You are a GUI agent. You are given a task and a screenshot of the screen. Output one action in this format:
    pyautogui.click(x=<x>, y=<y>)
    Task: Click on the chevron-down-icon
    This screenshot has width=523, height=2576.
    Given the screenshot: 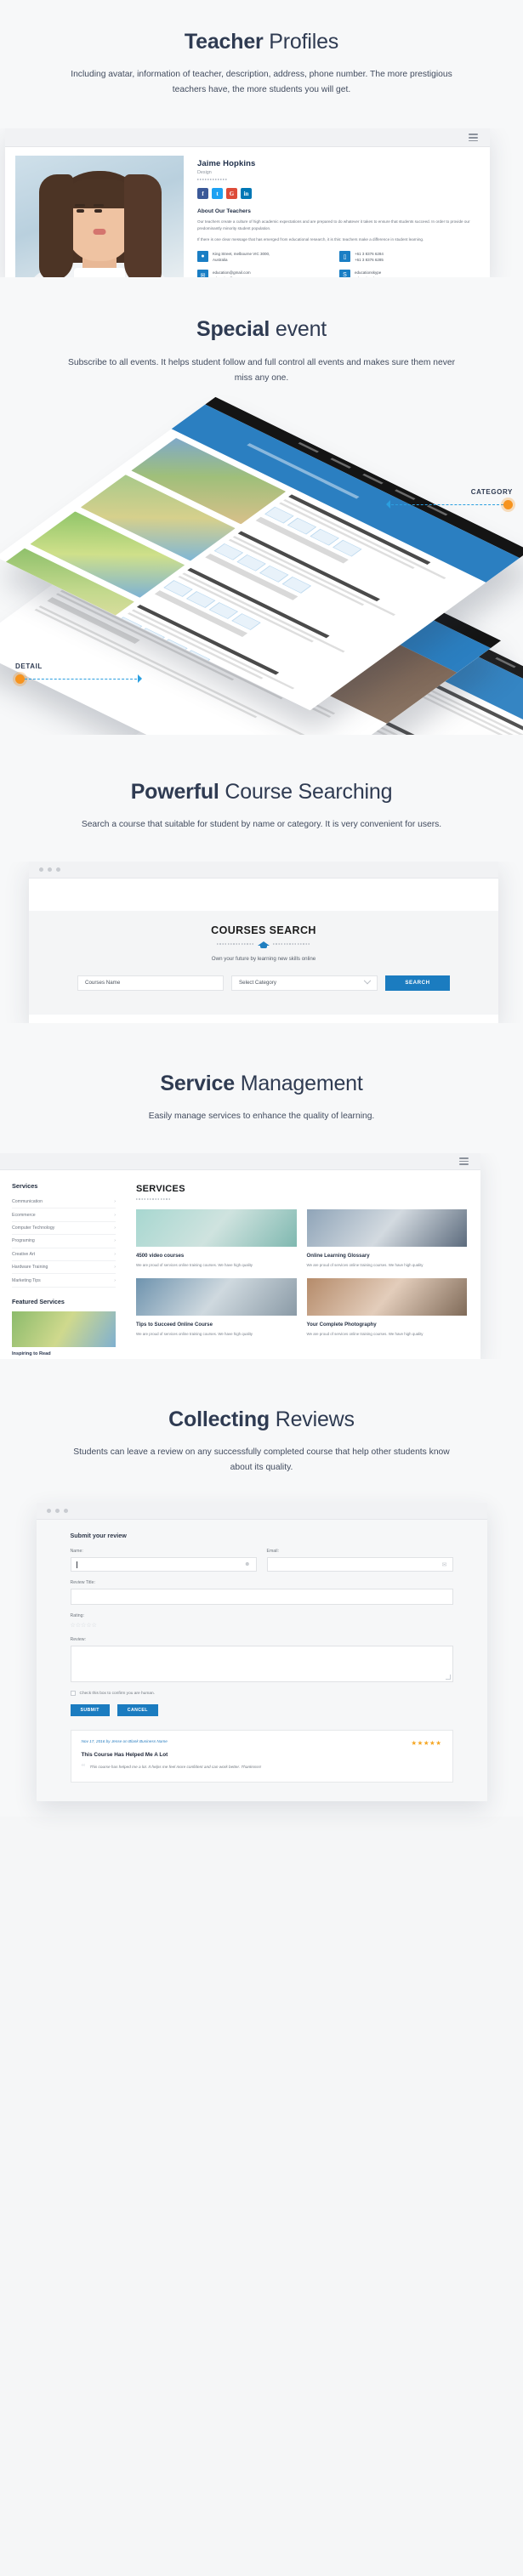 What is the action you would take?
    pyautogui.click(x=368, y=980)
    